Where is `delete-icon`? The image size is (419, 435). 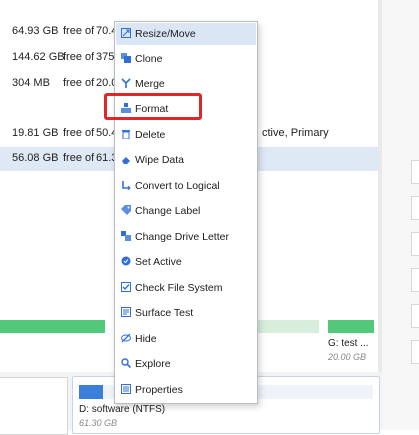 delete-icon is located at coordinates (126, 134).